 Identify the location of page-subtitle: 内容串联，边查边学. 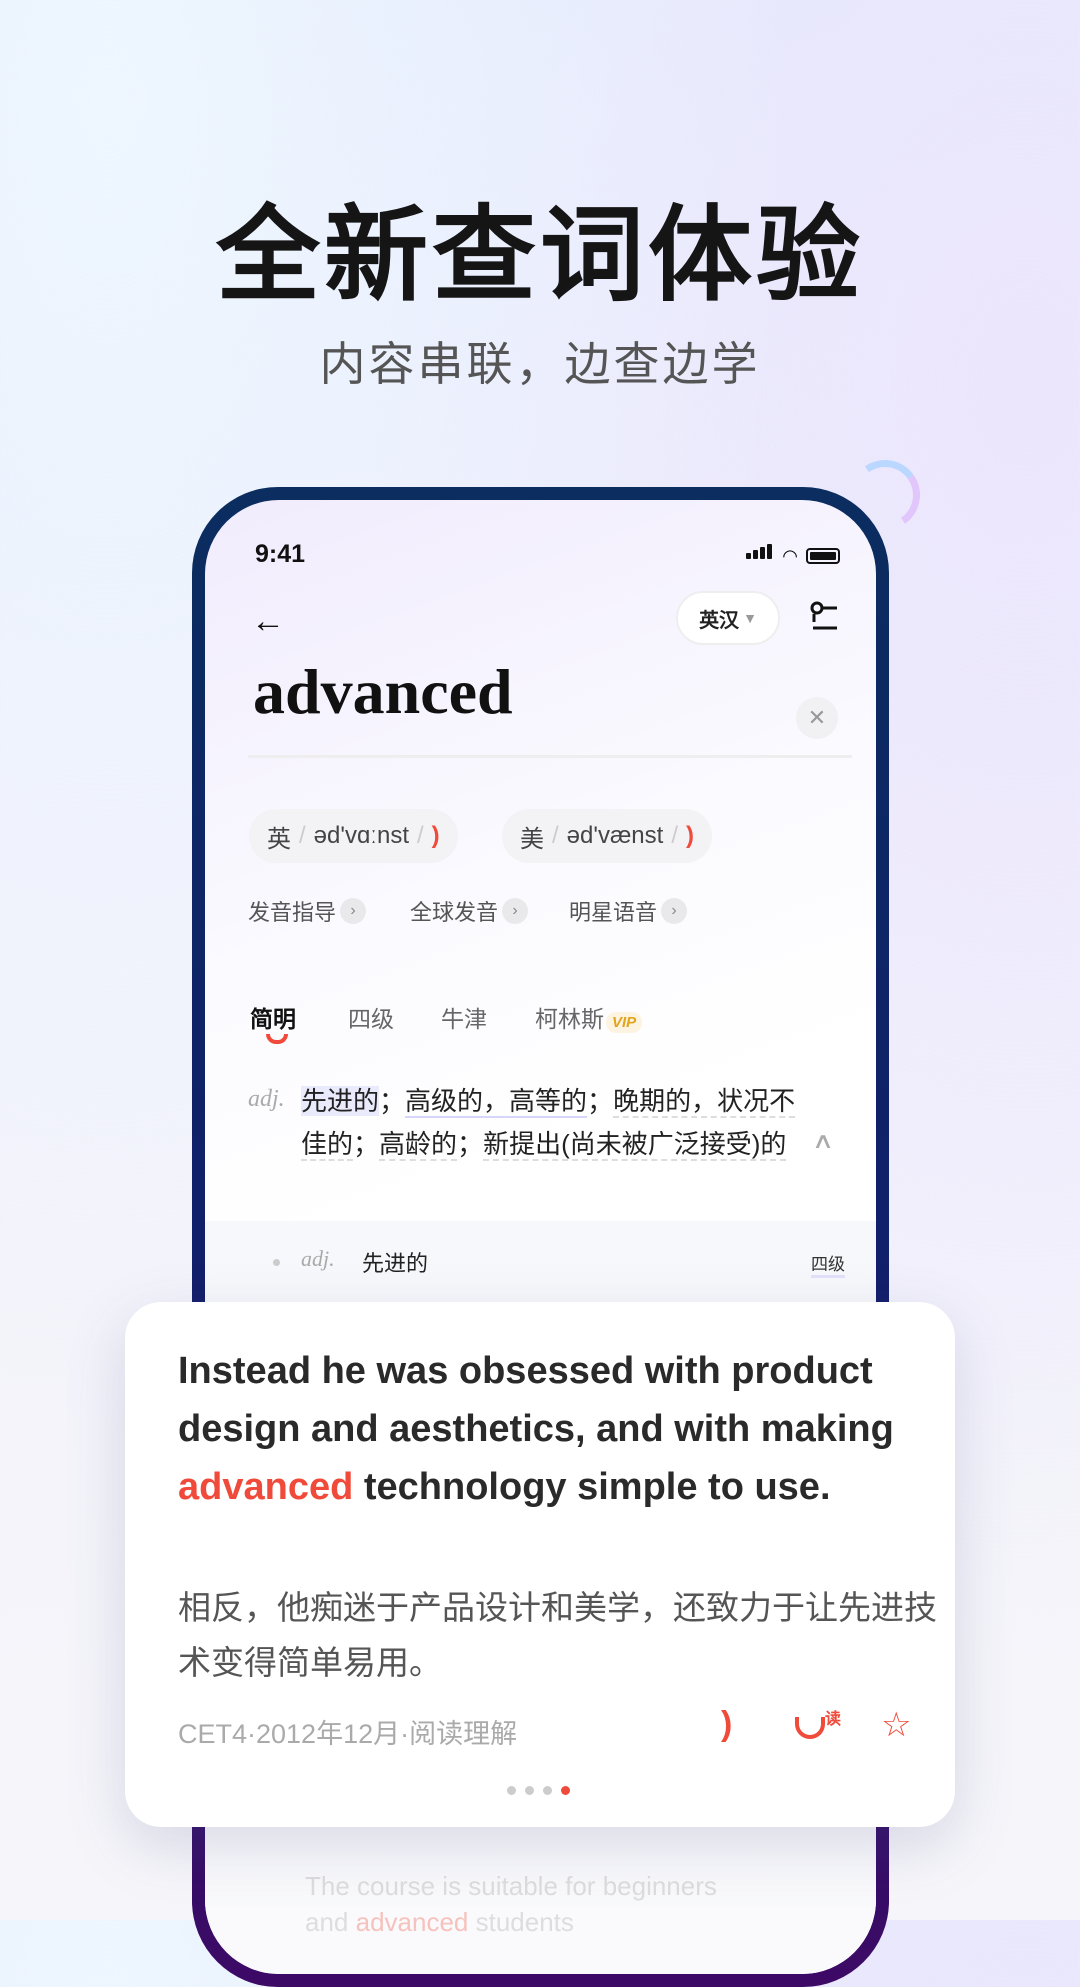
(540, 364).